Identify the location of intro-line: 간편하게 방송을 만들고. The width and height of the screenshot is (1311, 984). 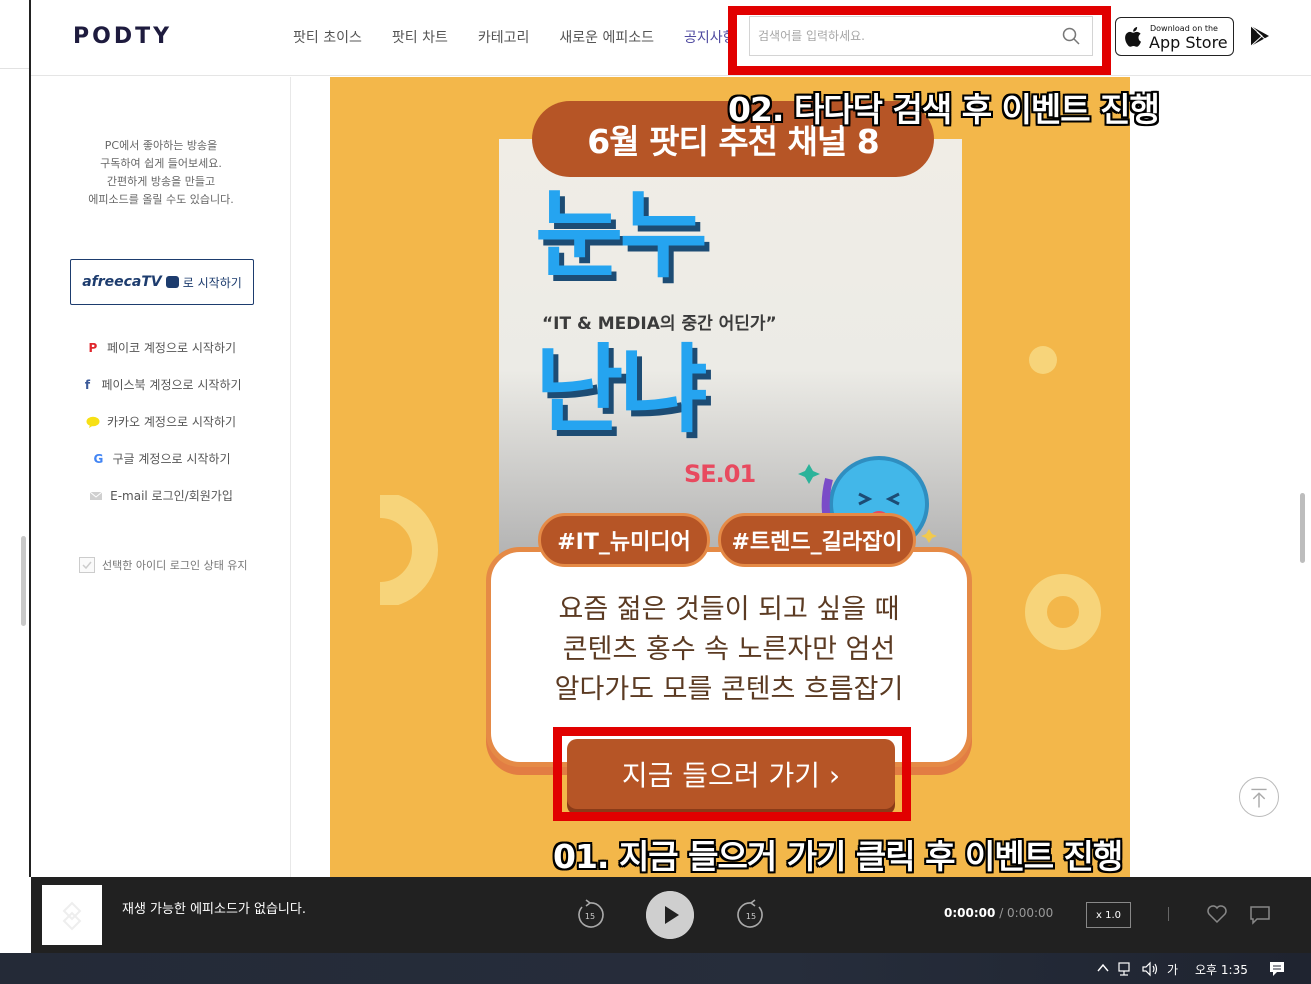
(161, 181).